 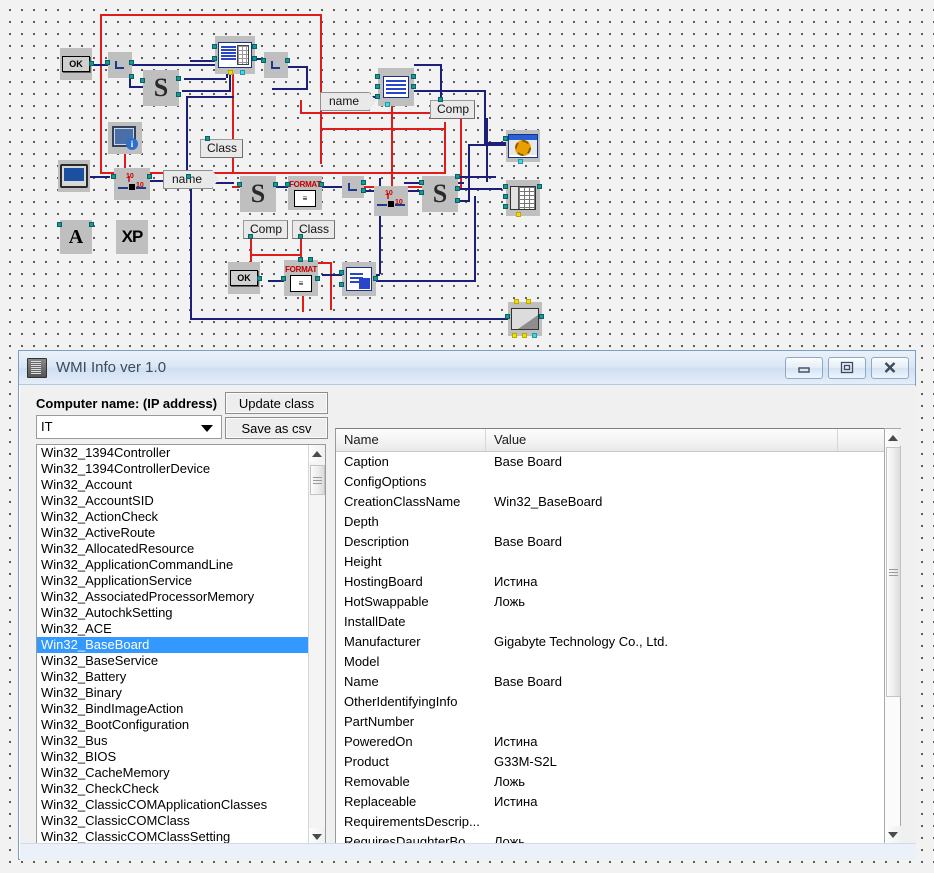 I want to click on ok-button-node: OK, so click(x=76, y=64).